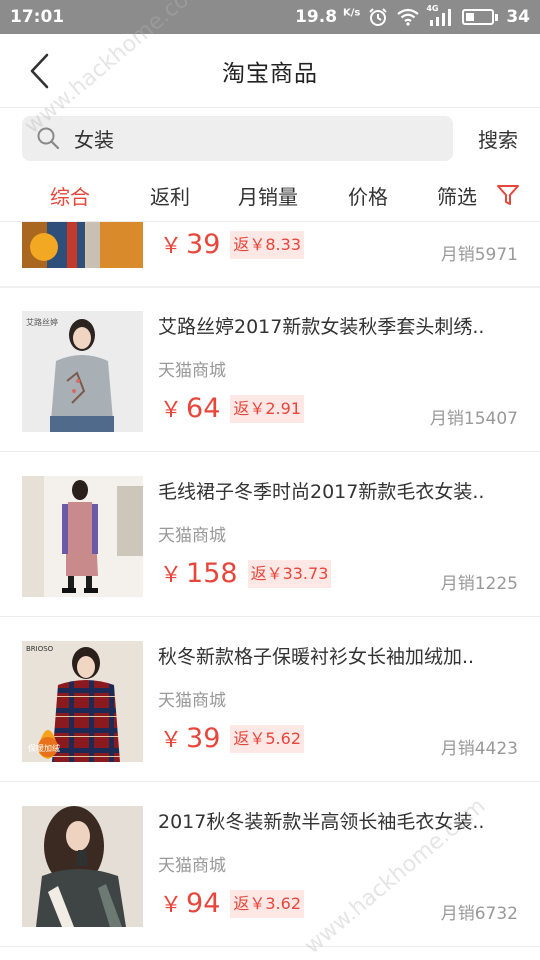 The width and height of the screenshot is (540, 960). I want to click on back-button, so click(39, 71).